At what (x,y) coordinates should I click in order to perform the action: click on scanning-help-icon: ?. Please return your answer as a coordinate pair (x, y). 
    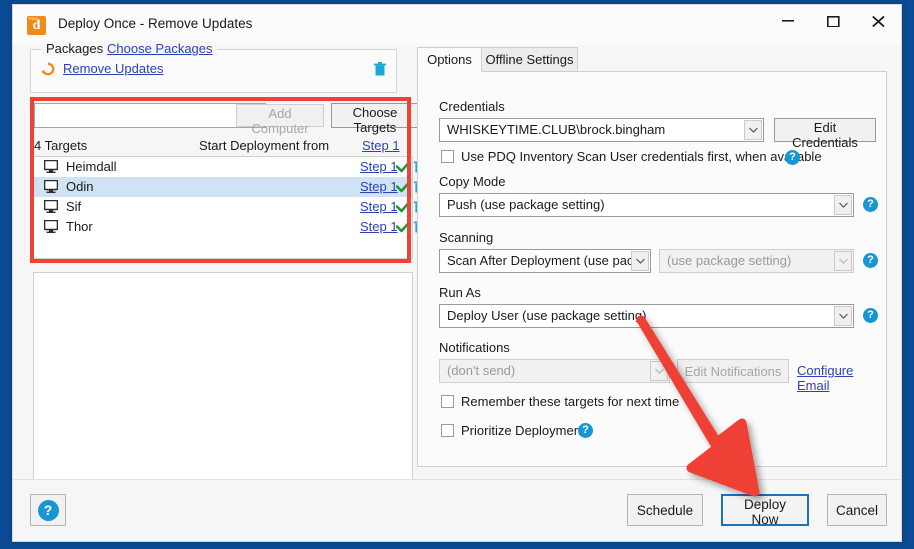
    Looking at the image, I should click on (870, 260).